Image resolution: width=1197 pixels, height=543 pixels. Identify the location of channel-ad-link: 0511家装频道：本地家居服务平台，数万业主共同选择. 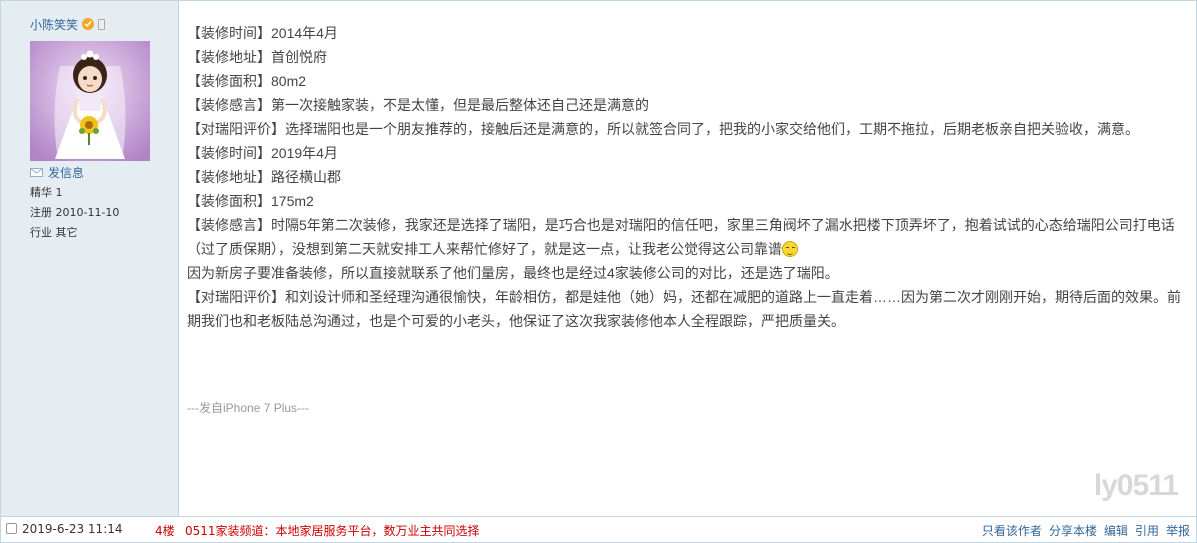
(332, 530).